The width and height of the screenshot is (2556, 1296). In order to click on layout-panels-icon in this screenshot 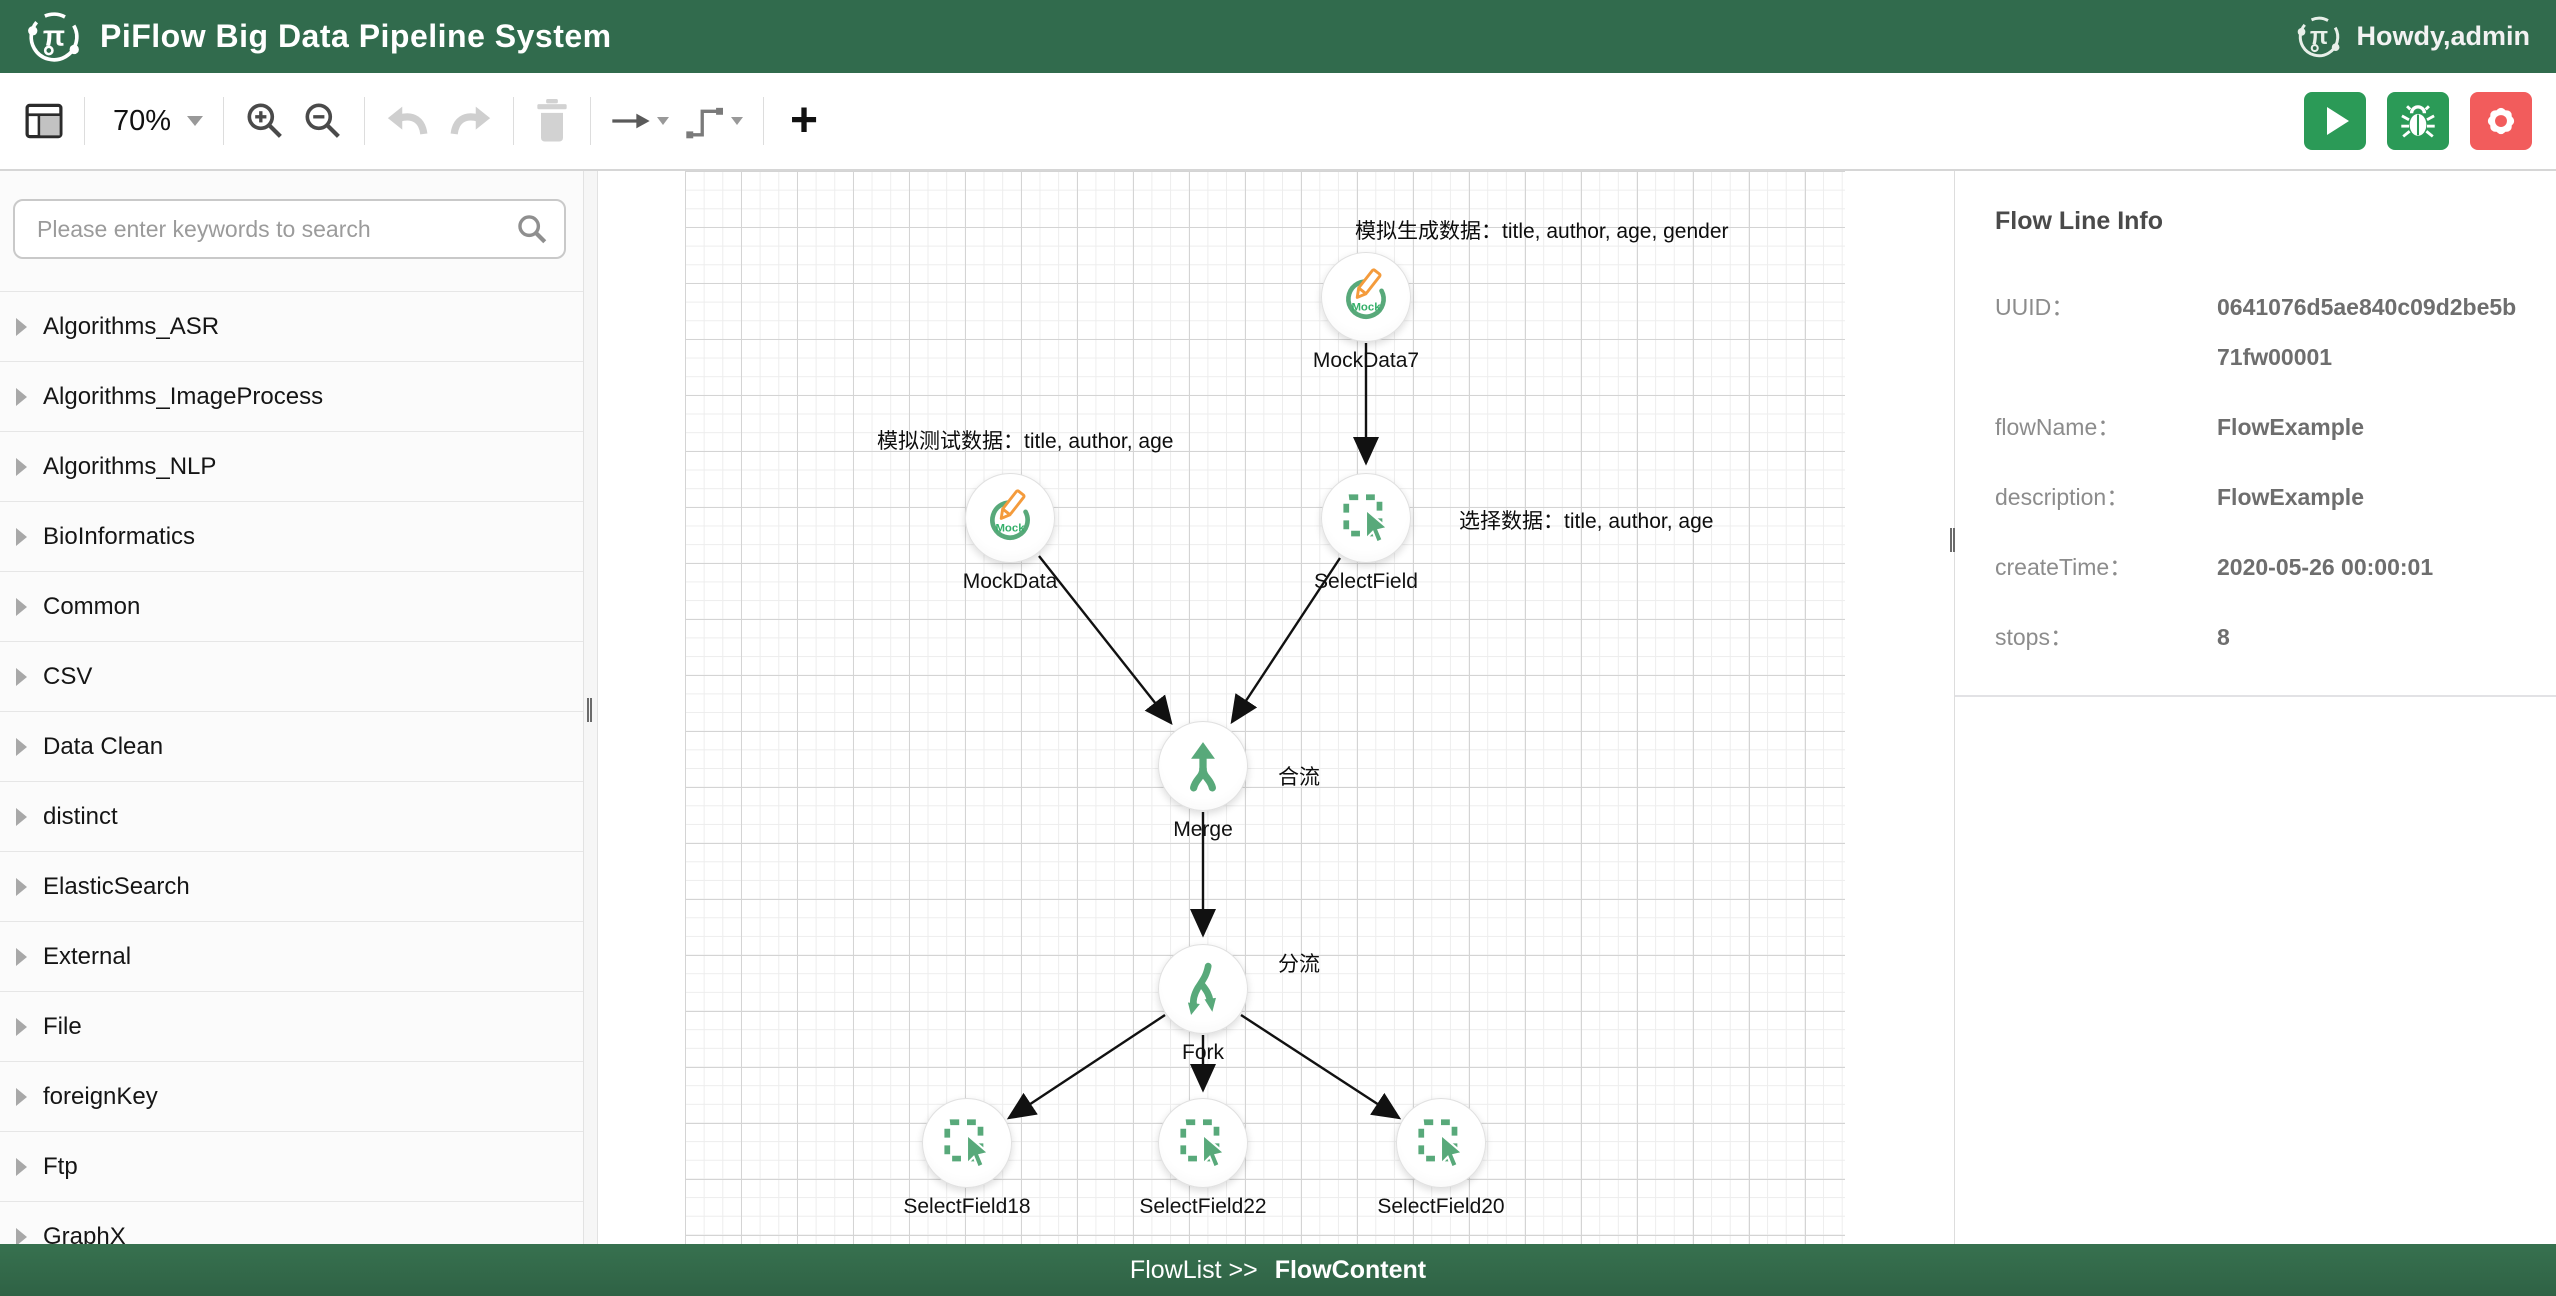, I will do `click(44, 121)`.